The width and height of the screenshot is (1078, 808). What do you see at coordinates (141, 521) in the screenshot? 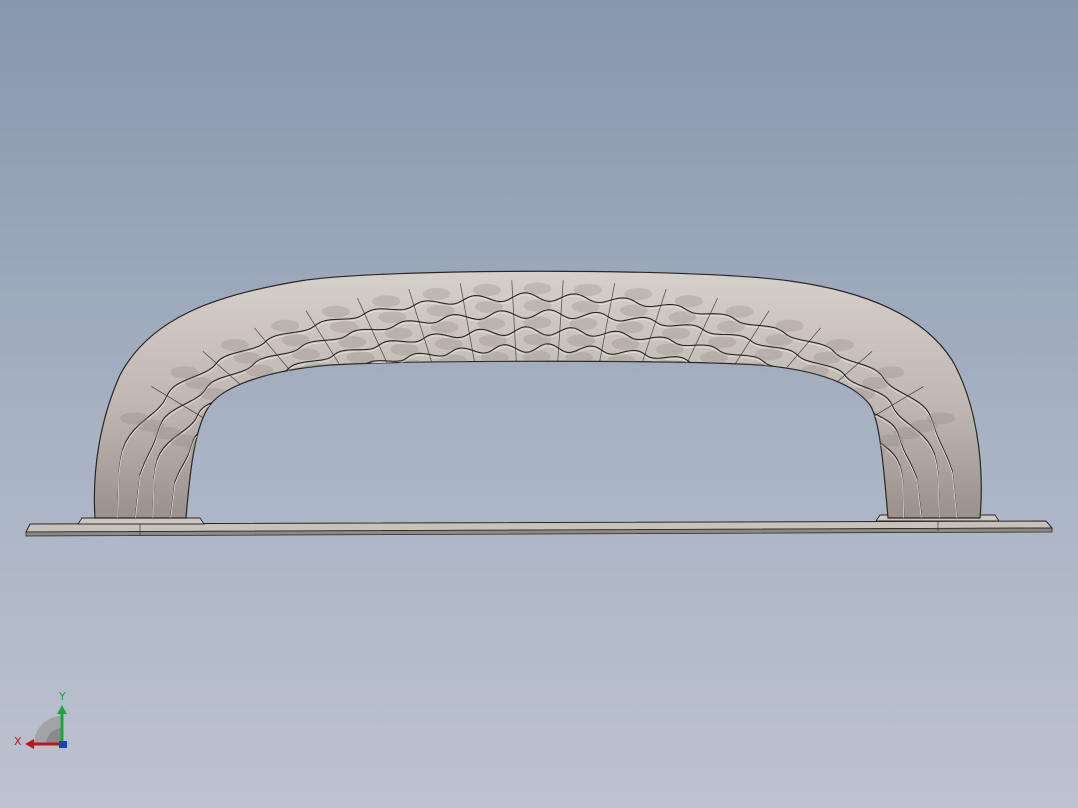
I see `left-foot` at bounding box center [141, 521].